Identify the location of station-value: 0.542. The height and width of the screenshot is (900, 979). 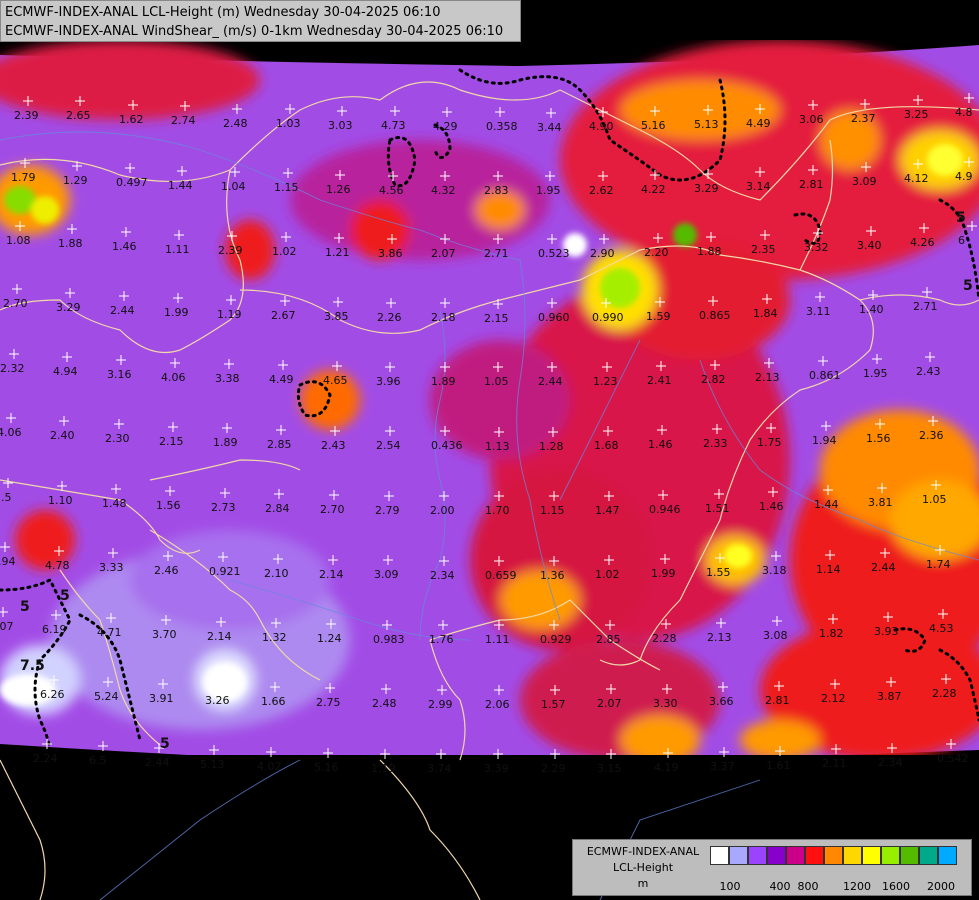
(953, 758).